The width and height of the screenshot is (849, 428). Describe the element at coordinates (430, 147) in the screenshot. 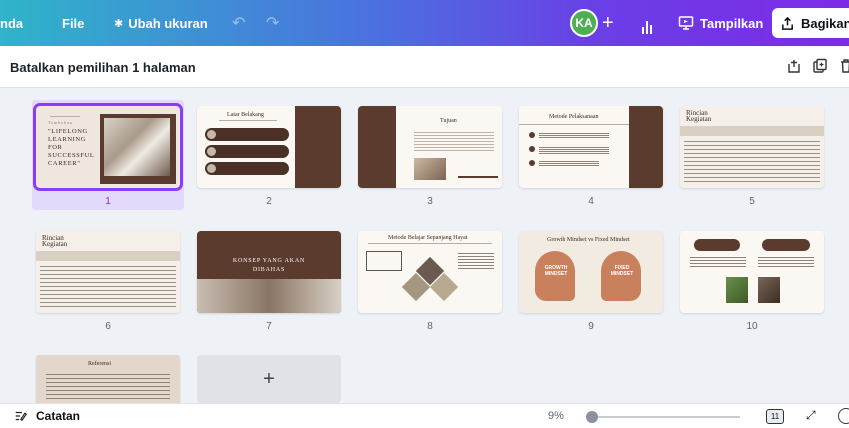

I see `page-thumbnail-3: Tujuan` at that location.